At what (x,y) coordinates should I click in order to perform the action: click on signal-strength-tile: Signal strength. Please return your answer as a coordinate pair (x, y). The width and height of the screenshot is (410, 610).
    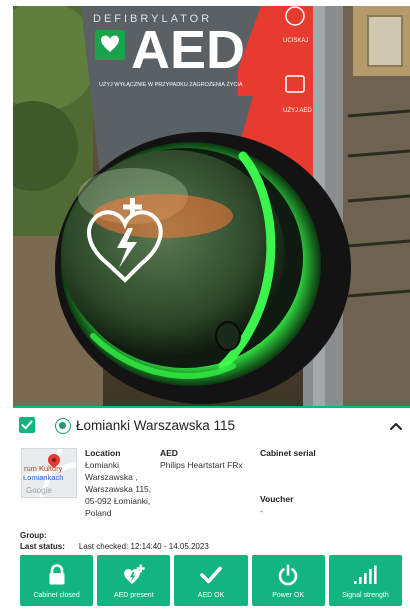
    Looking at the image, I should click on (365, 580).